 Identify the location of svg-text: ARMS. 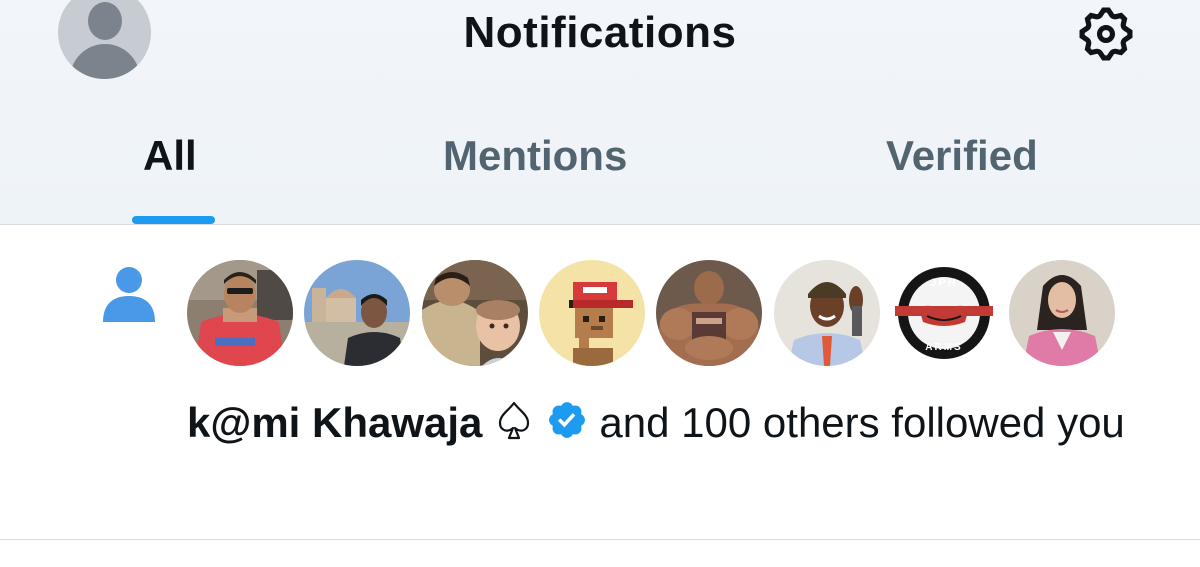
(943, 347).